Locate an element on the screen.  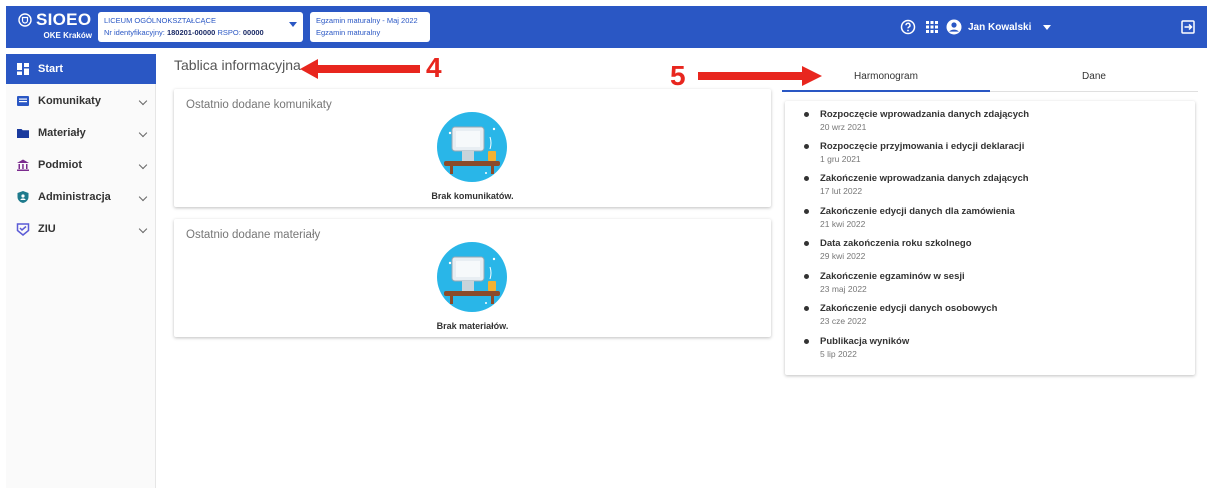
app-name: SIOEO is located at coordinates (64, 19).